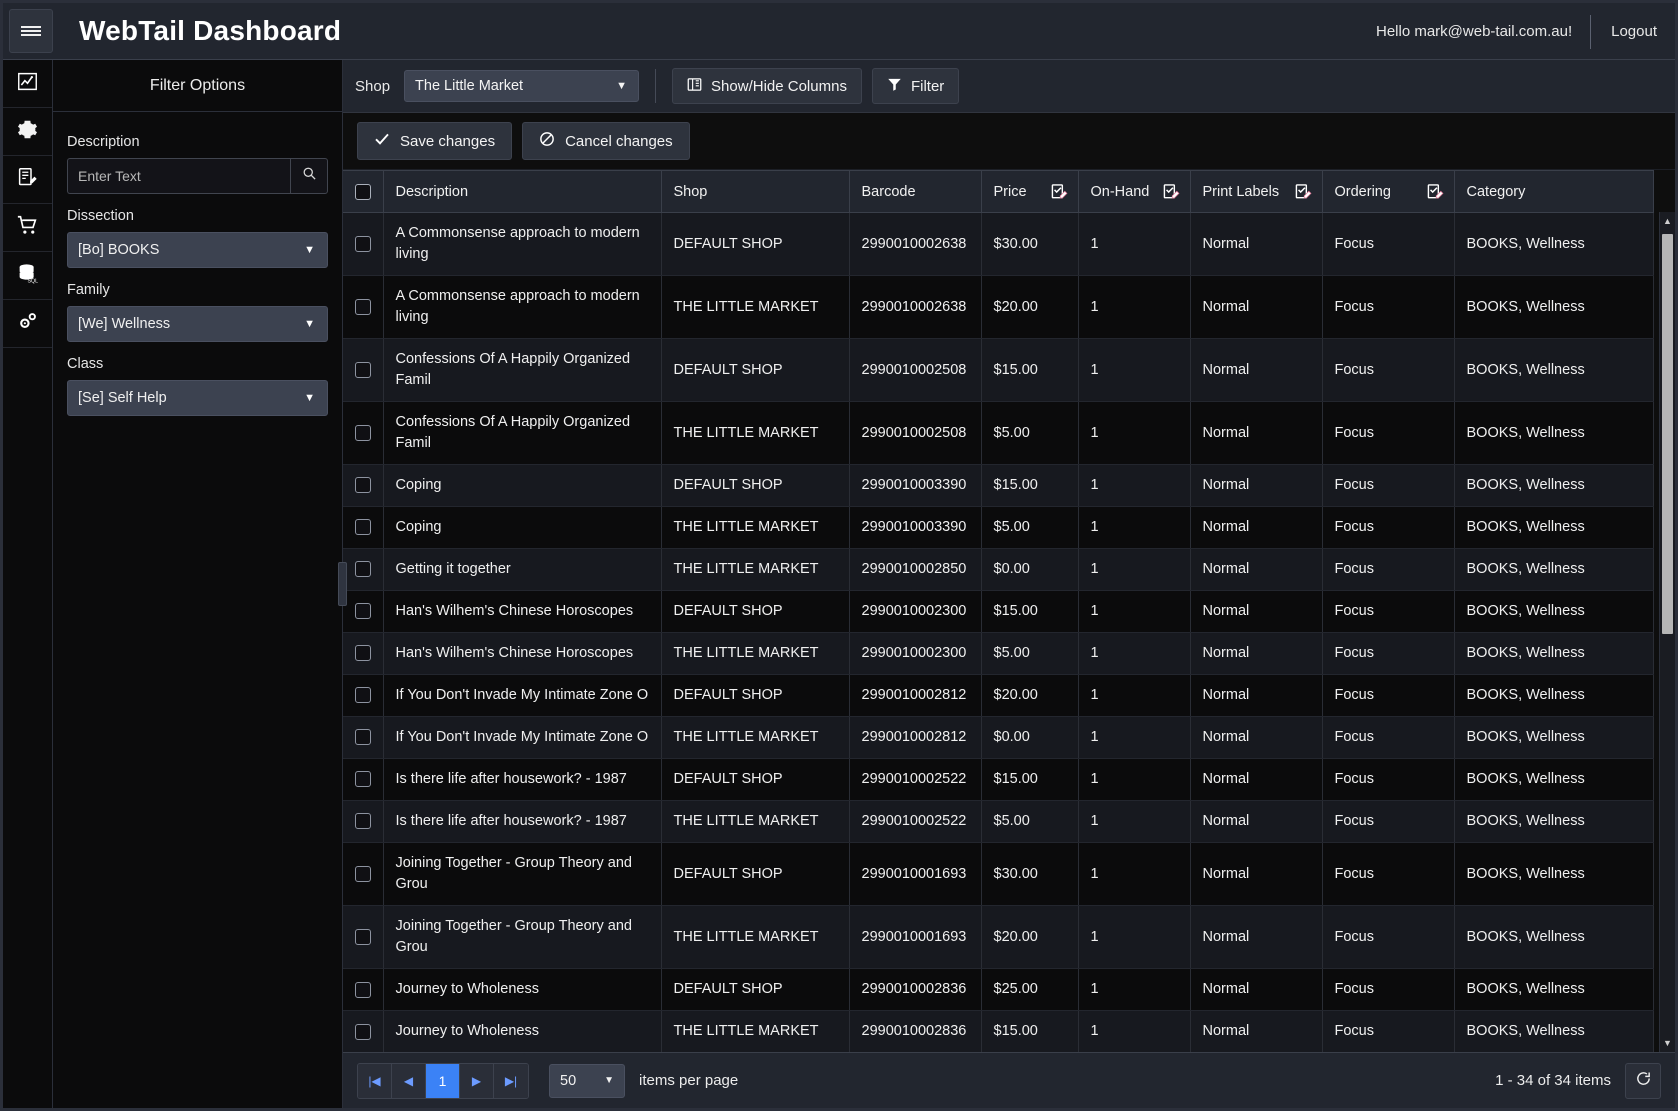  Describe the element at coordinates (443, 1080) in the screenshot. I see `page-number-1: 1` at that location.